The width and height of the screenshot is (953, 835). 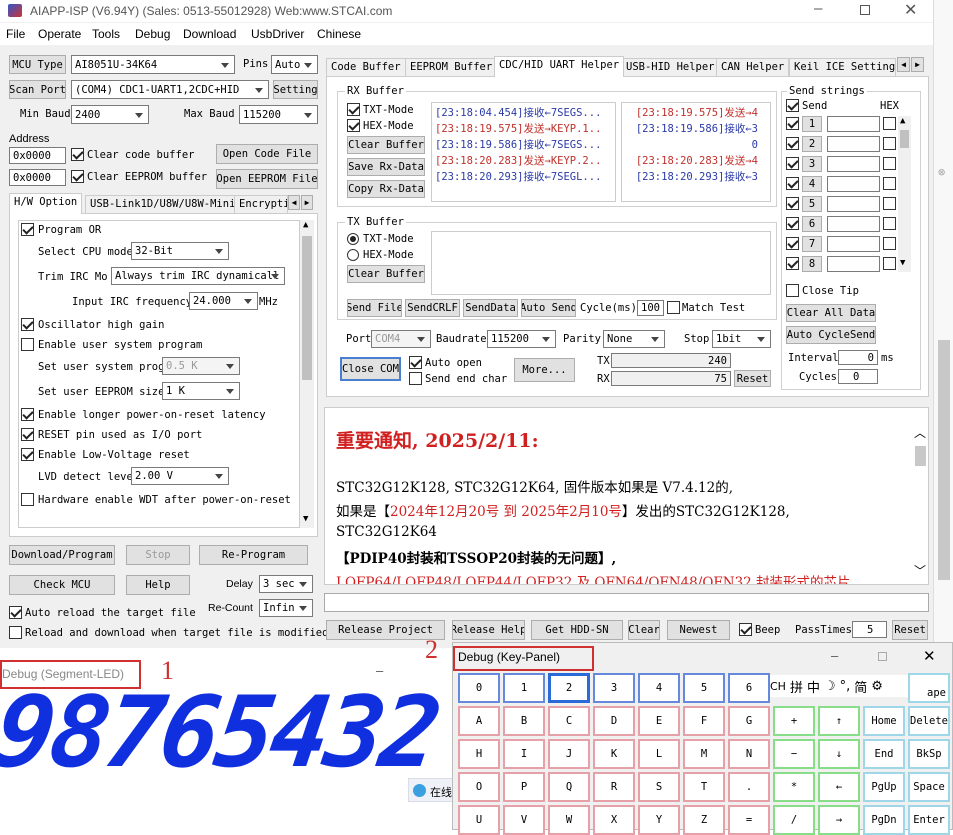 What do you see at coordinates (524, 754) in the screenshot?
I see `key-button: I` at bounding box center [524, 754].